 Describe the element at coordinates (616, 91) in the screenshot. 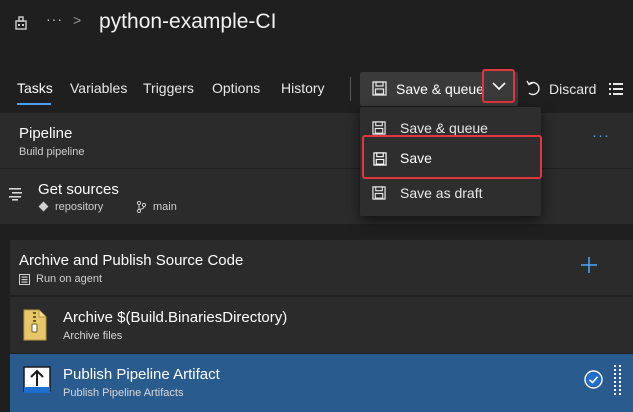

I see `list-view-icon` at that location.